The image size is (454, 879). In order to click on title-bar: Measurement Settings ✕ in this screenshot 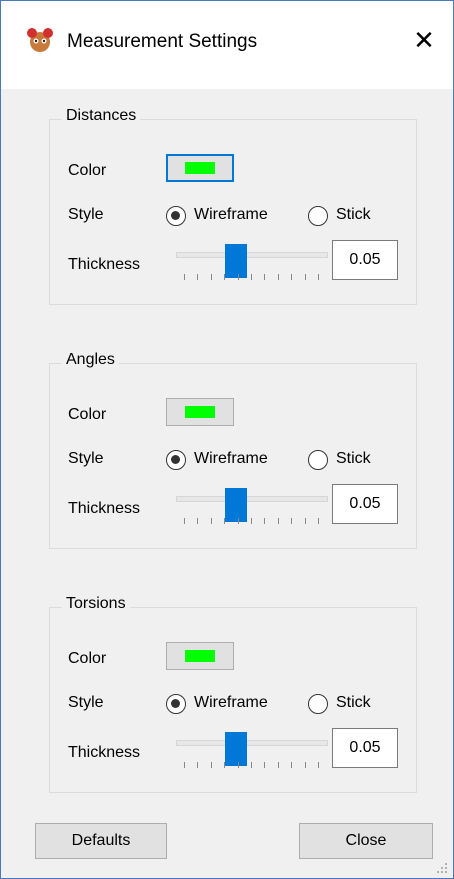, I will do `click(227, 45)`.